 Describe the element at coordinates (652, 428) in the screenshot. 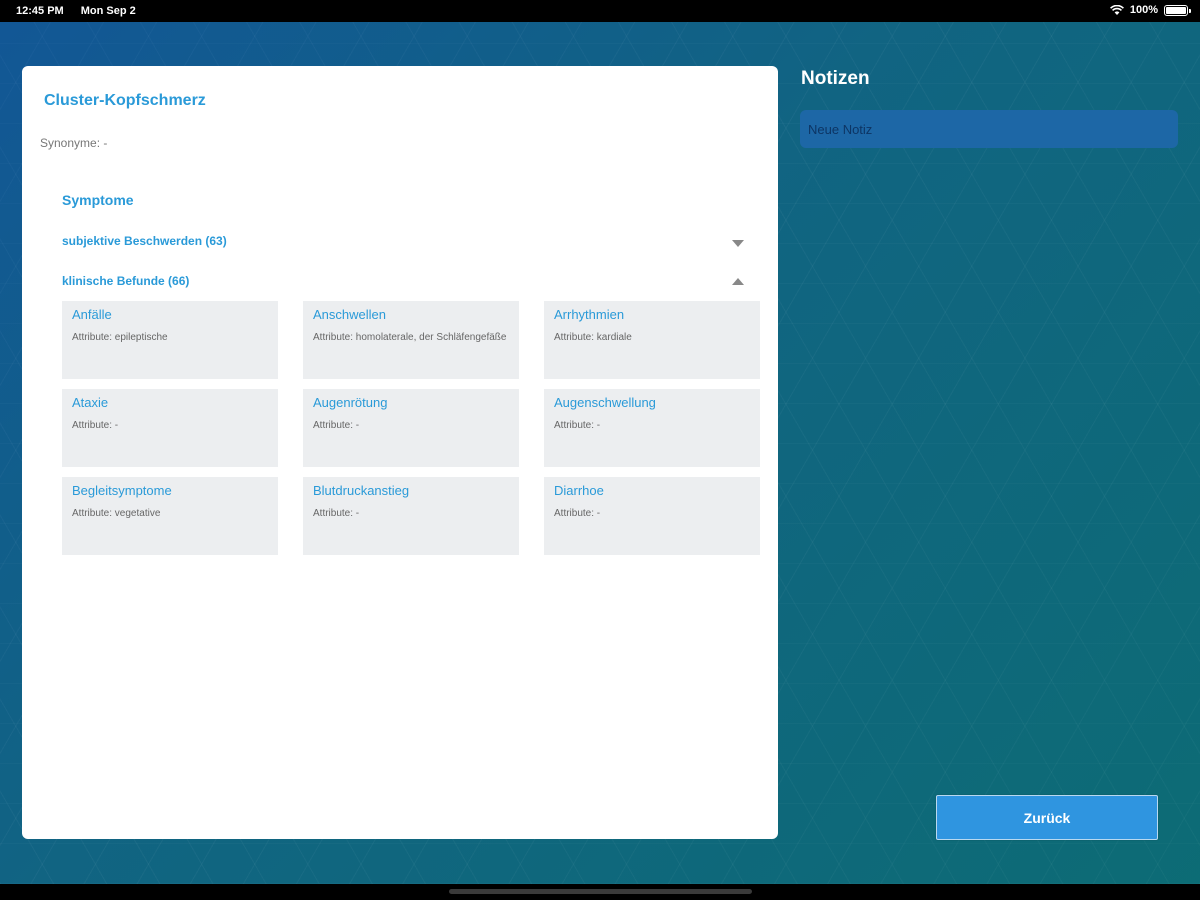

I see `finding-tile: Augenschwellung Attribute: -` at that location.